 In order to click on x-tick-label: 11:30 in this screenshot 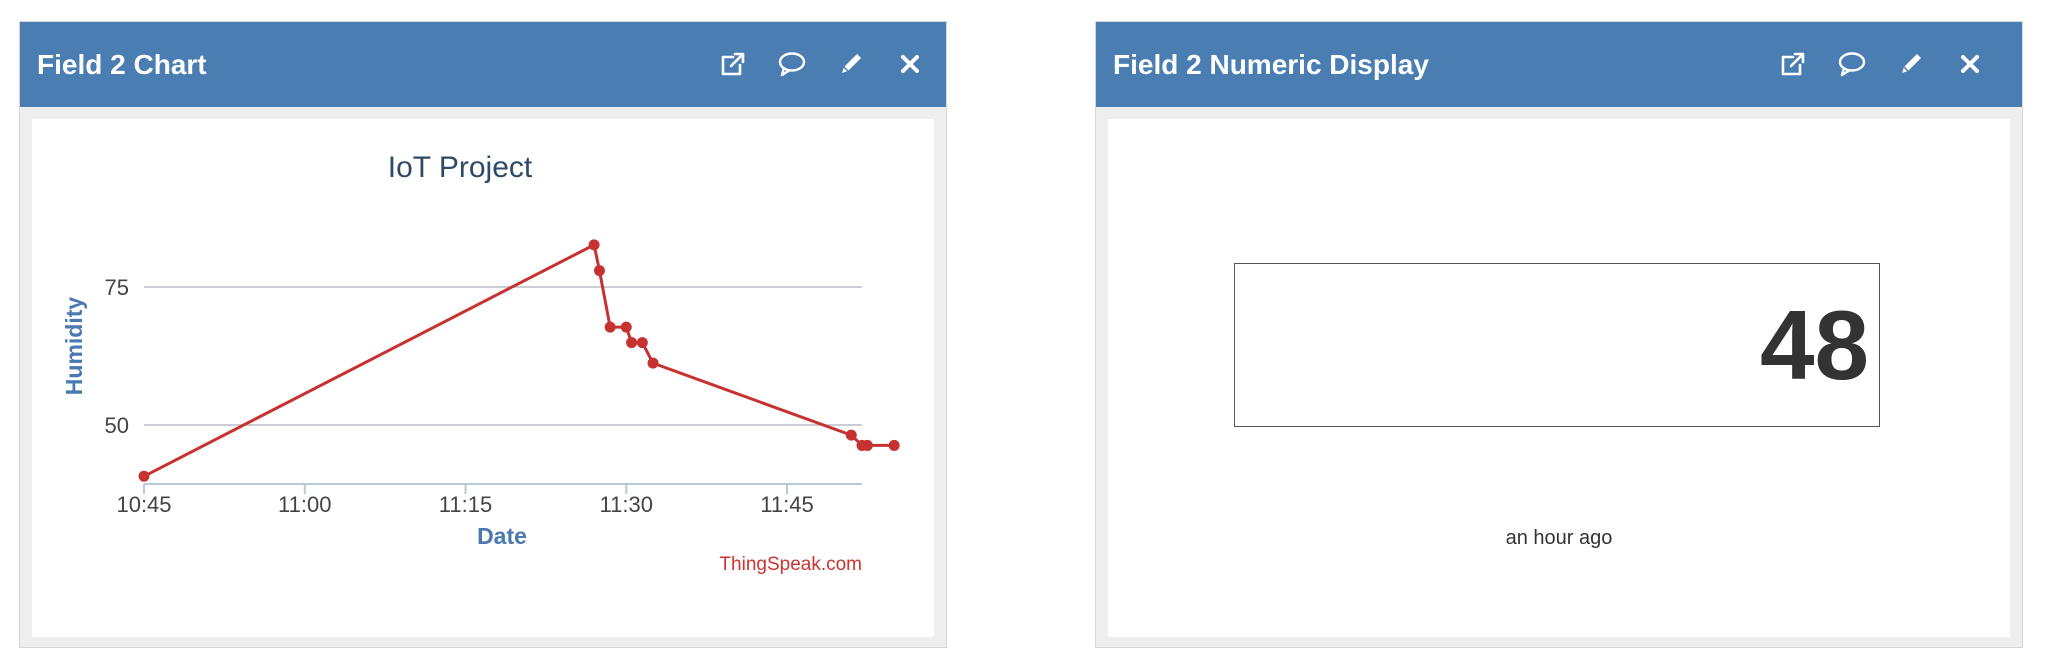, I will do `click(626, 504)`.